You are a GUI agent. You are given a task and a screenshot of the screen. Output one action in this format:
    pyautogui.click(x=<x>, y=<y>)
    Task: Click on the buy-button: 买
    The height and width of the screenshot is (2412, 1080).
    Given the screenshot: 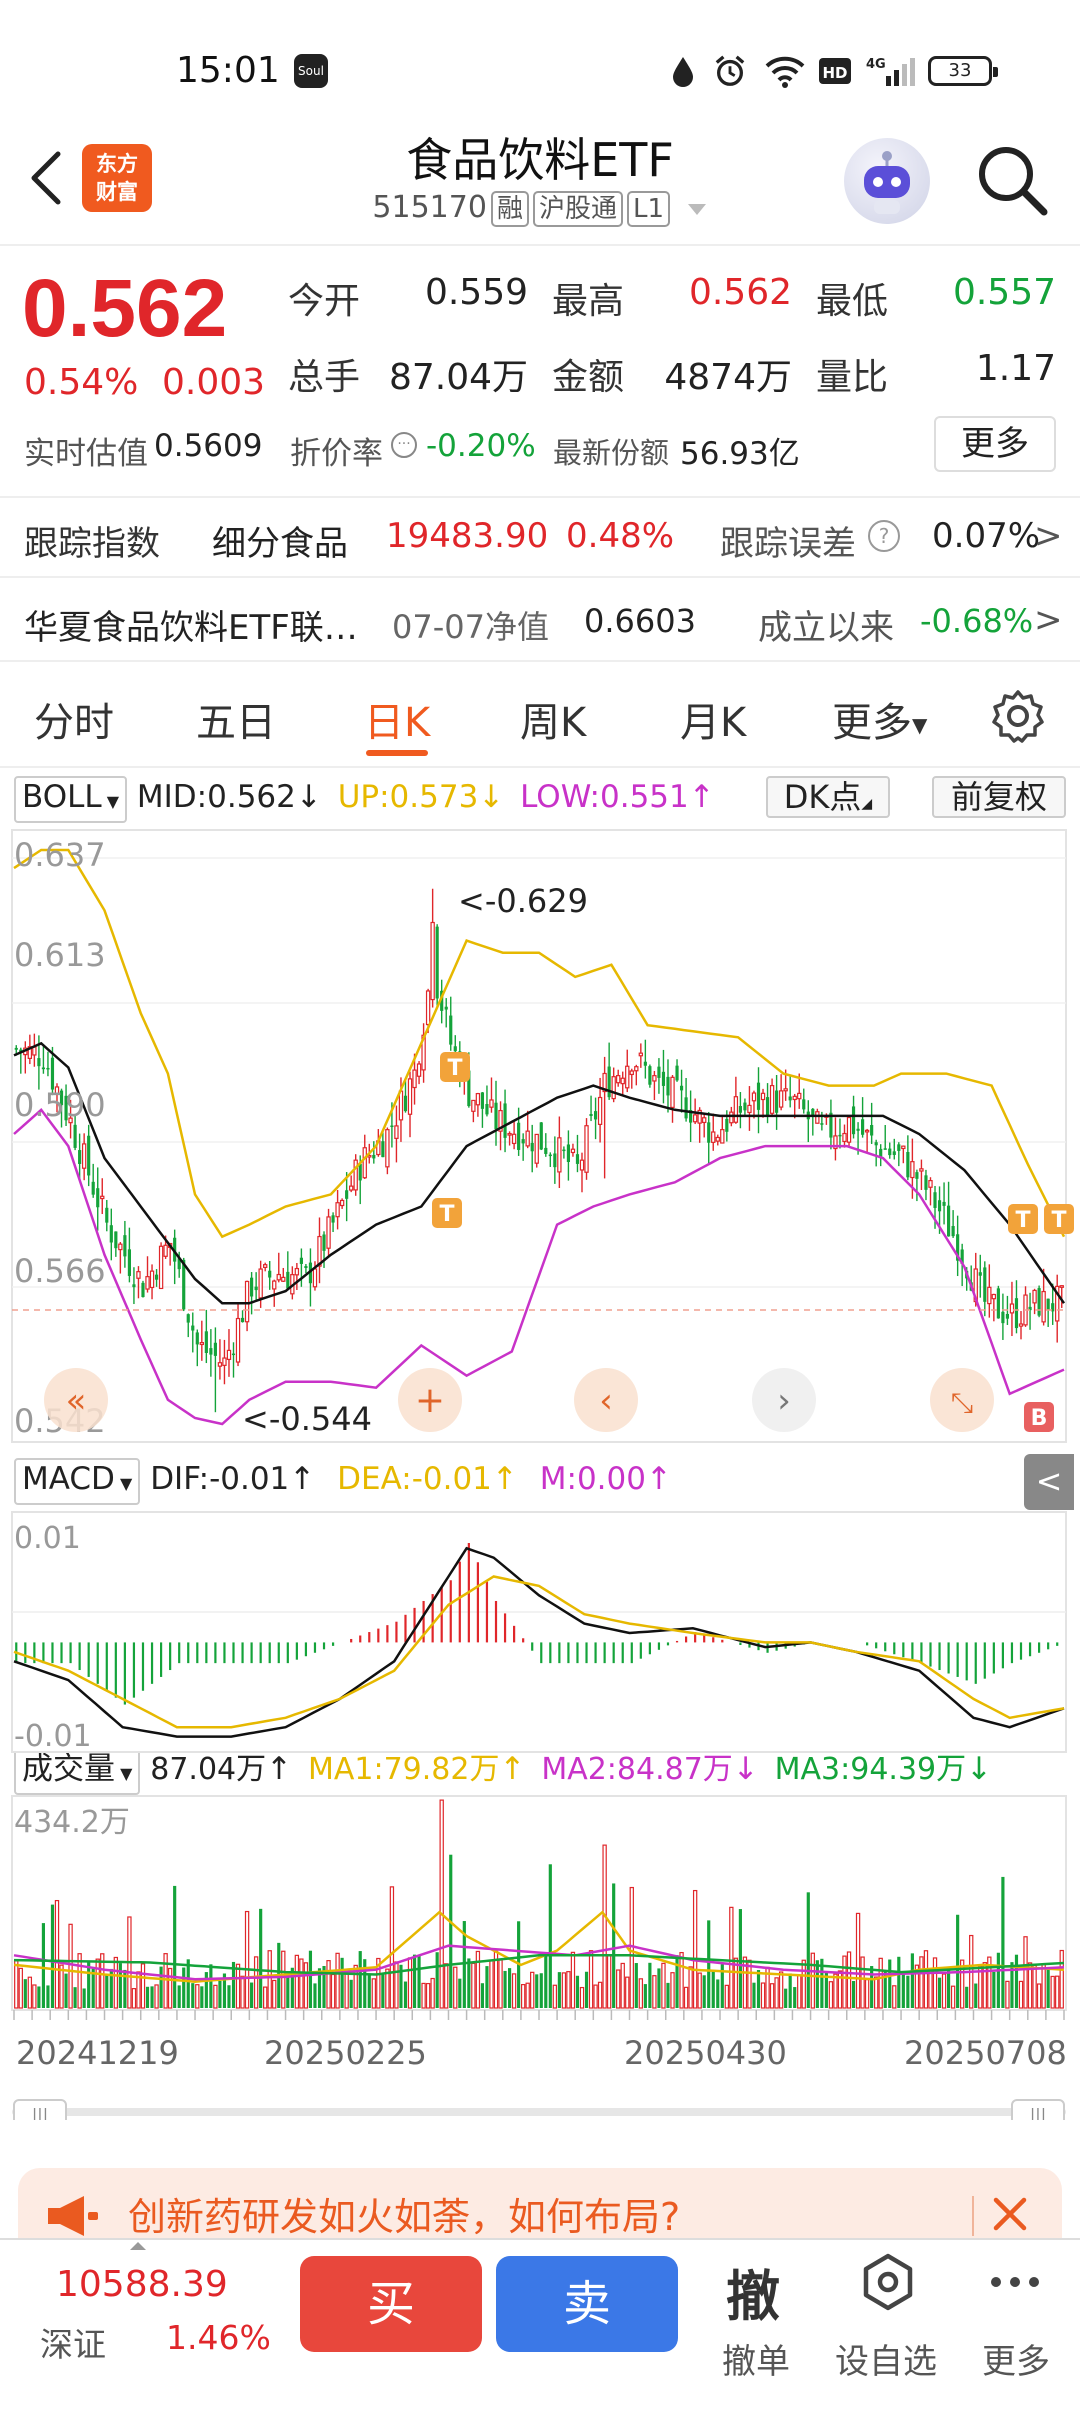 What is the action you would take?
    pyautogui.click(x=391, y=2304)
    